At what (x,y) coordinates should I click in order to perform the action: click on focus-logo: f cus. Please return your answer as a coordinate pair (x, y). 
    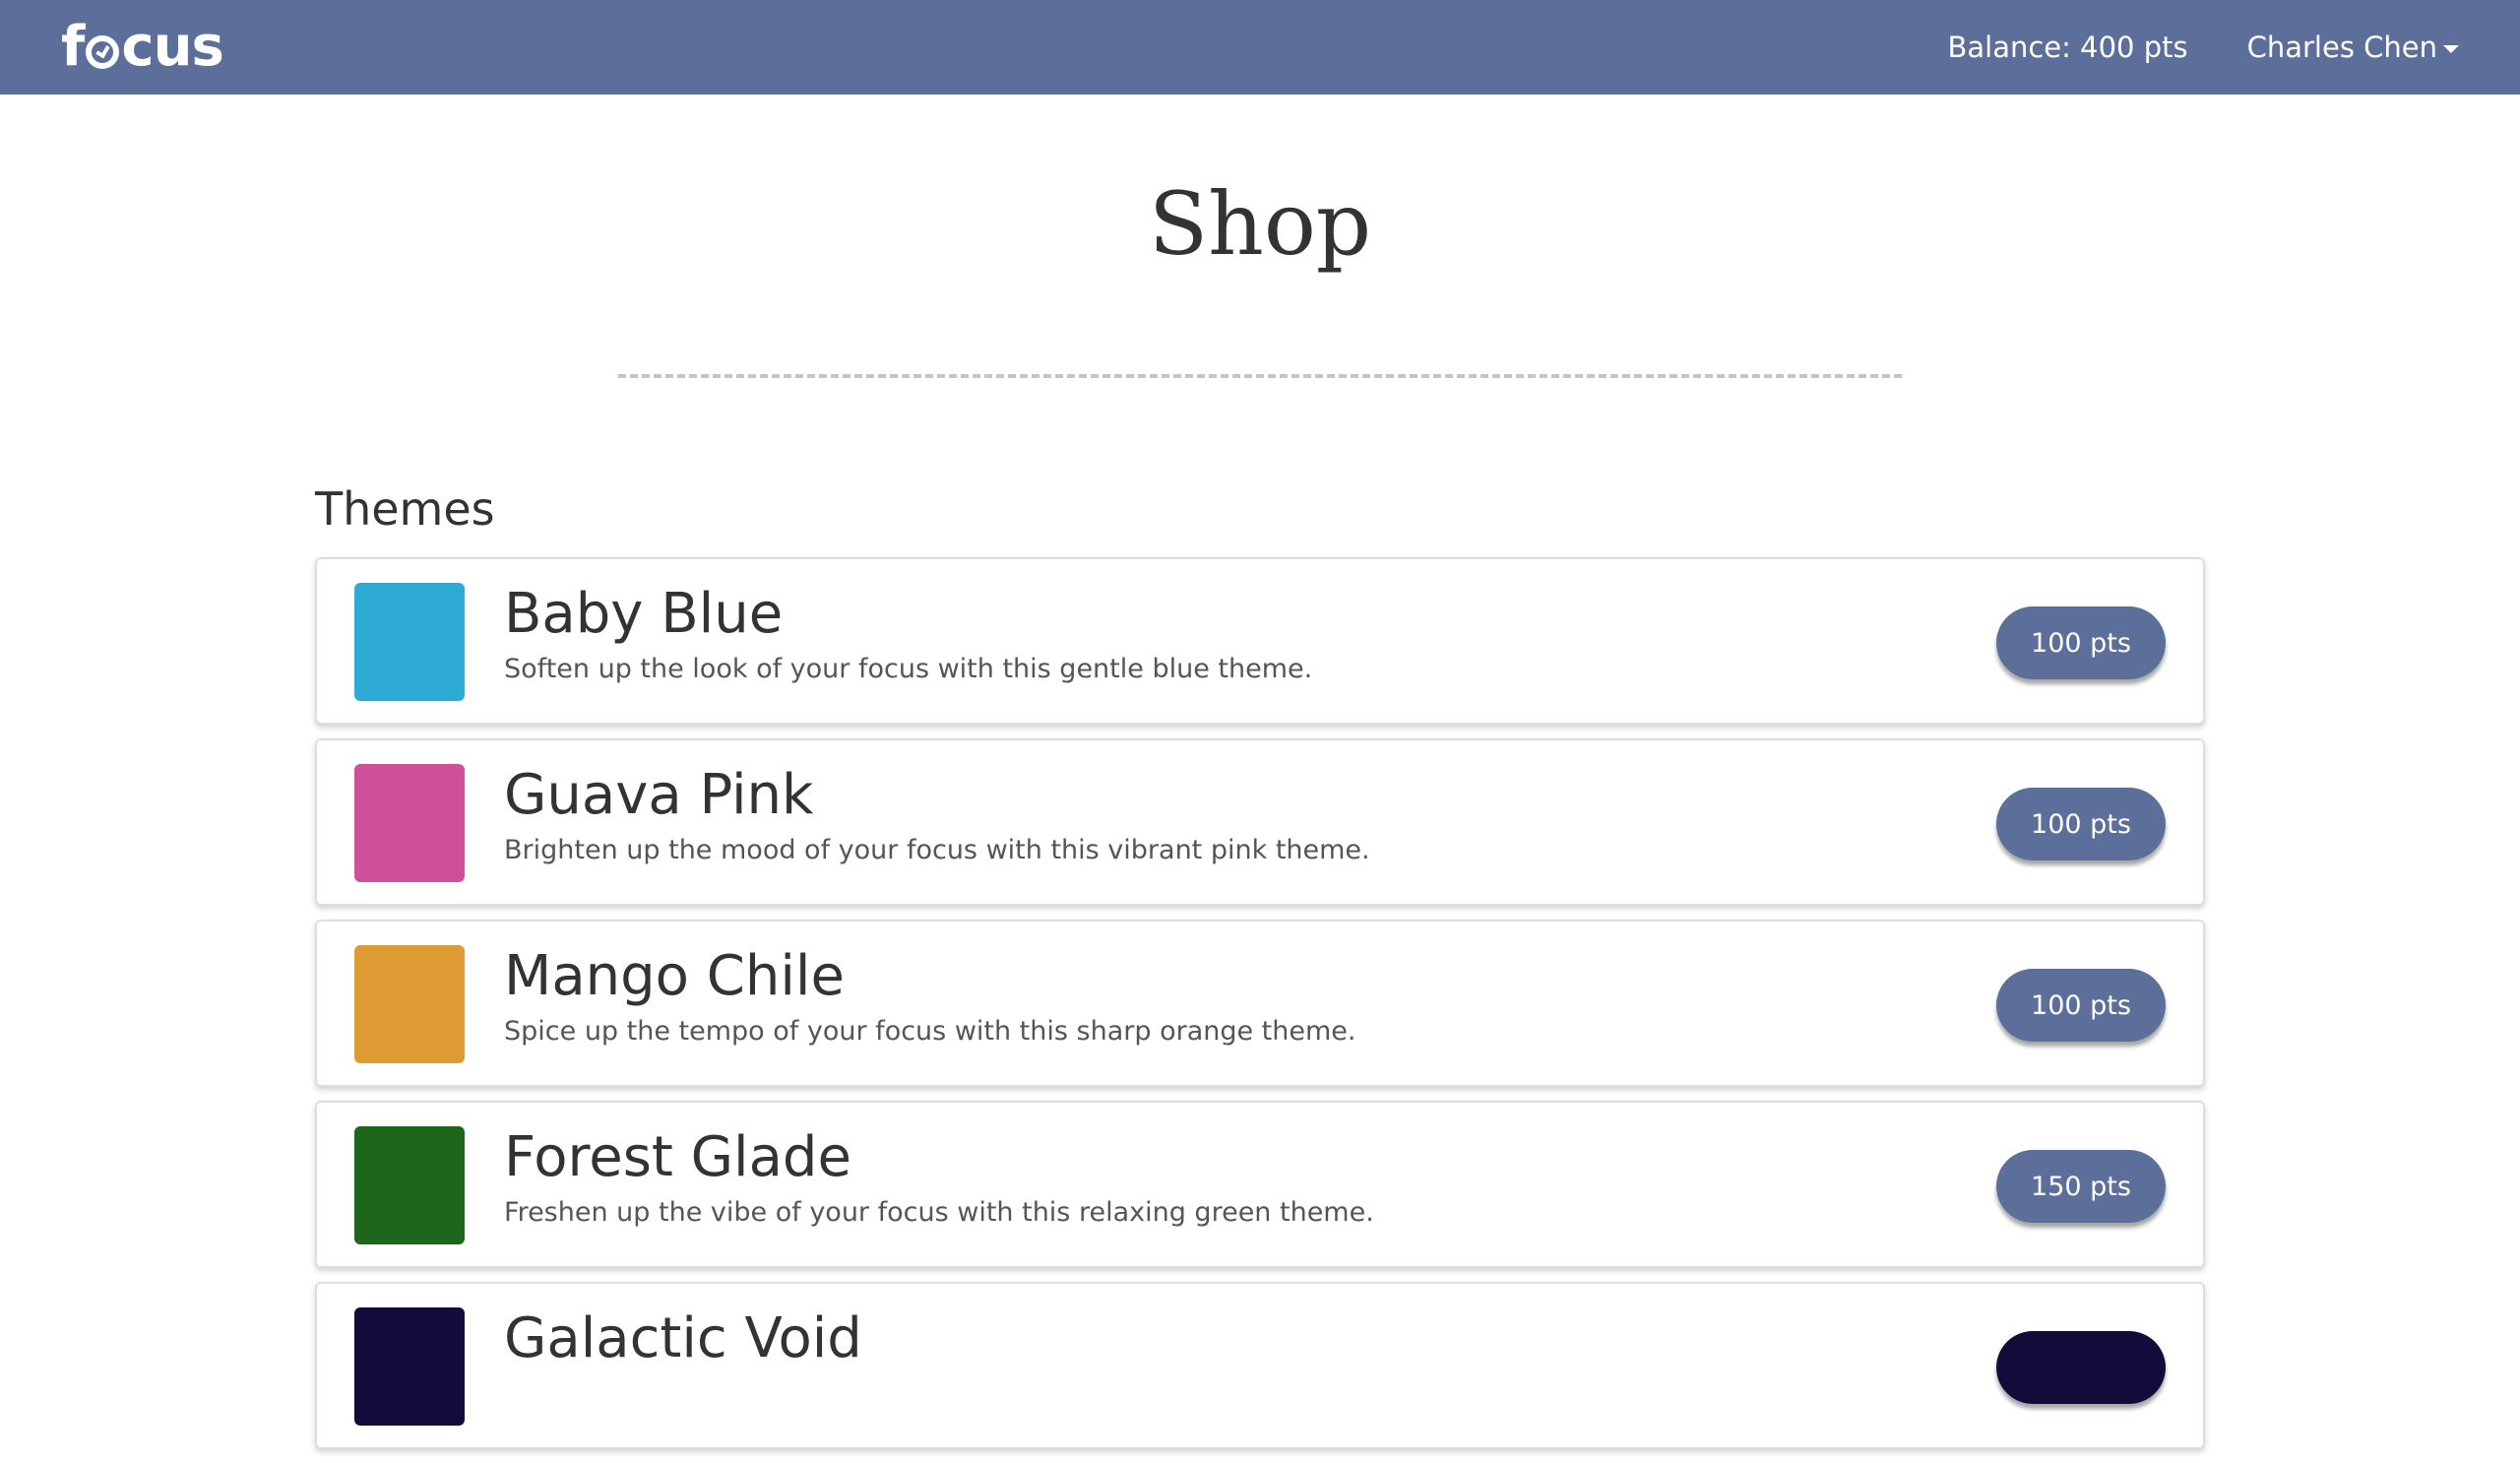
    Looking at the image, I should click on (142, 47).